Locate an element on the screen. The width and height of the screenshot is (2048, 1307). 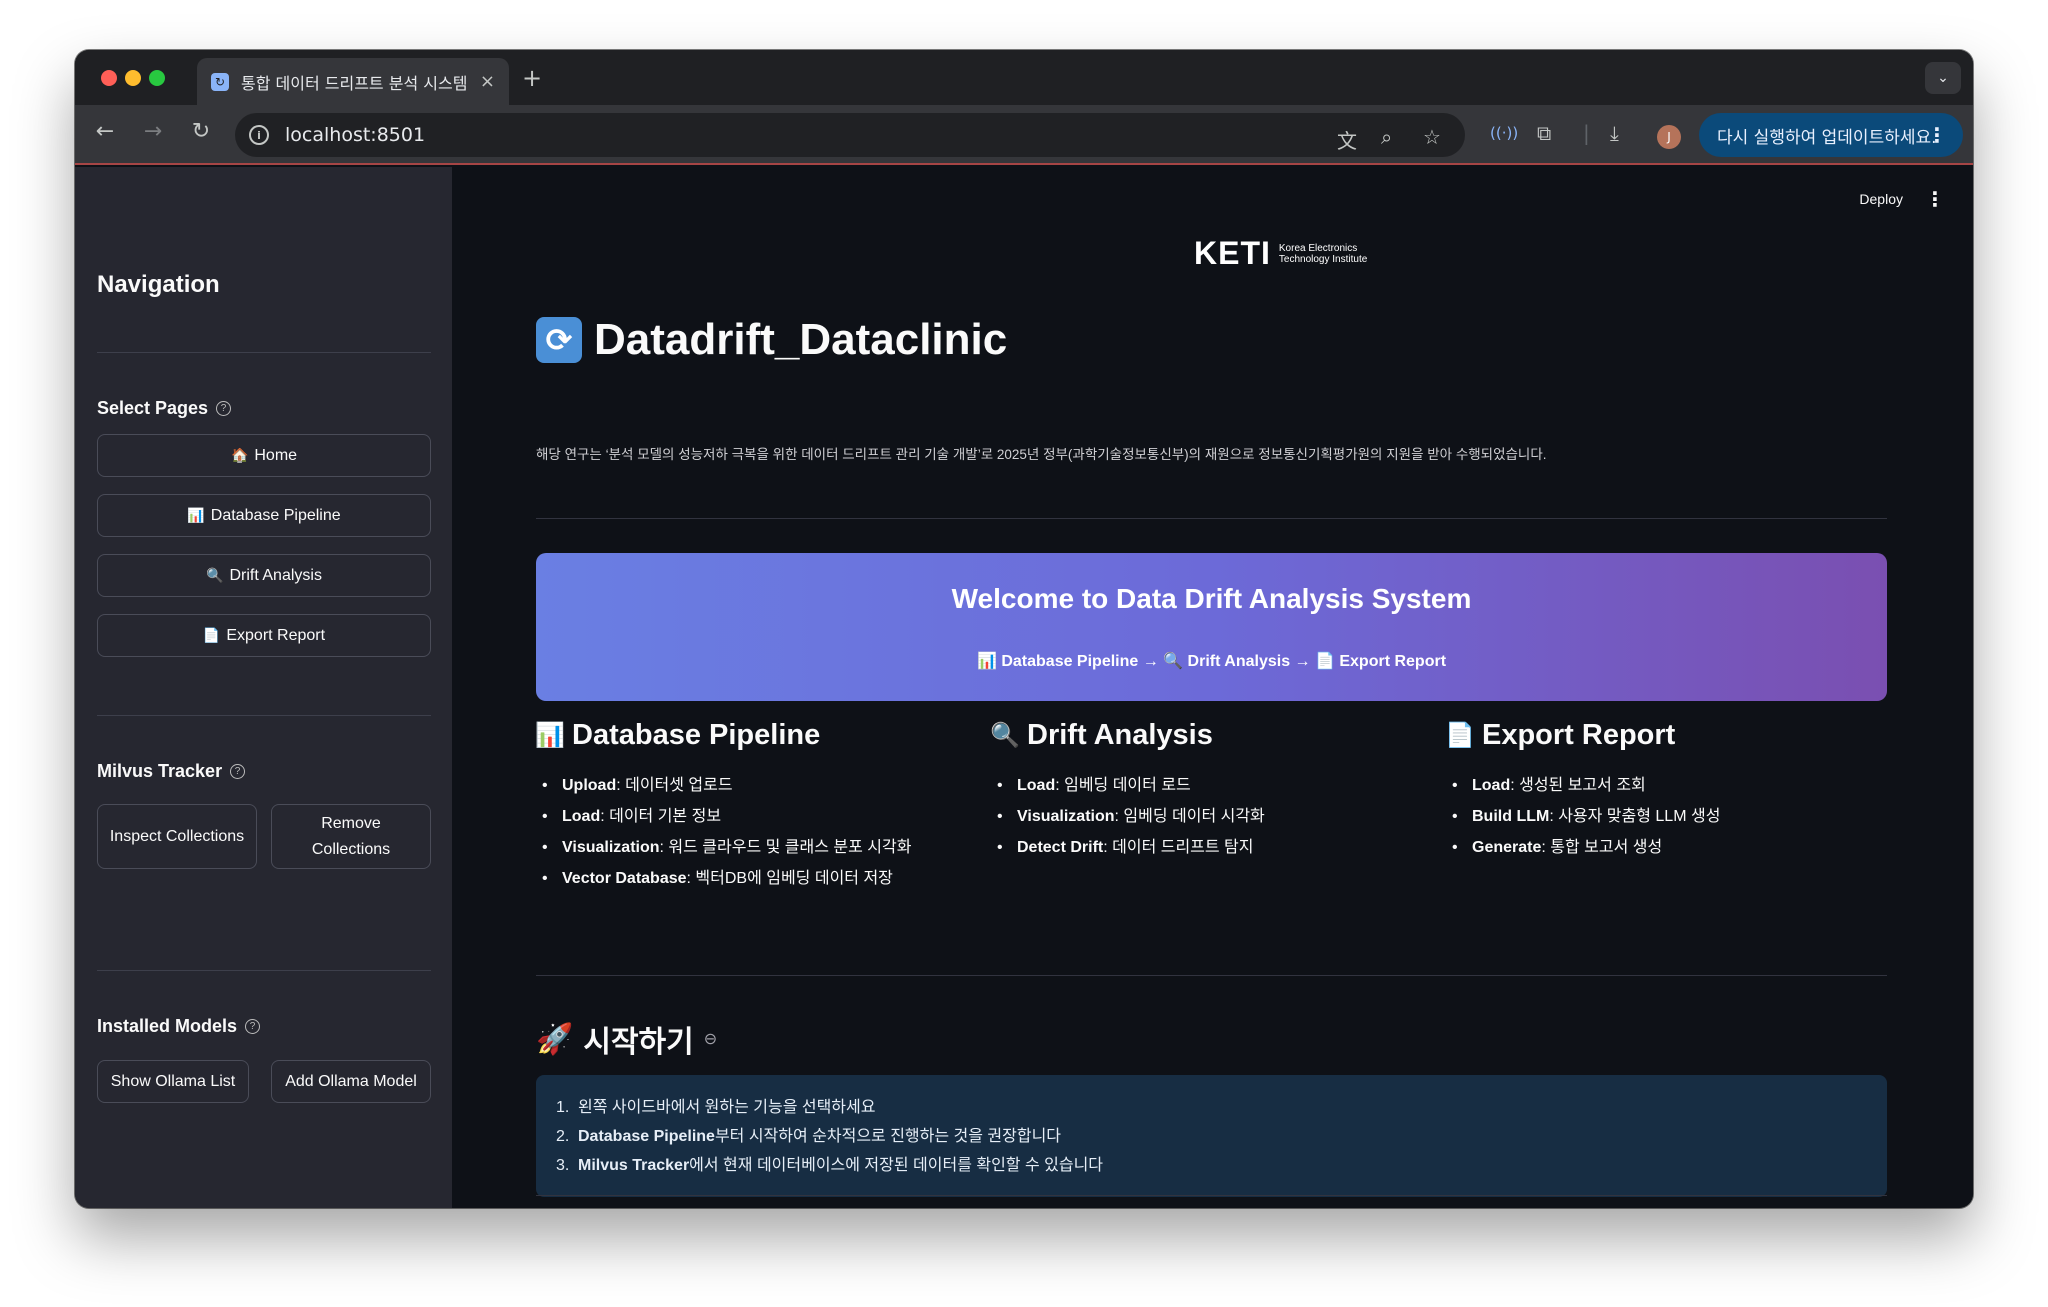
banner-title: Welcome to Data Drift Analysis System is located at coordinates (1211, 598).